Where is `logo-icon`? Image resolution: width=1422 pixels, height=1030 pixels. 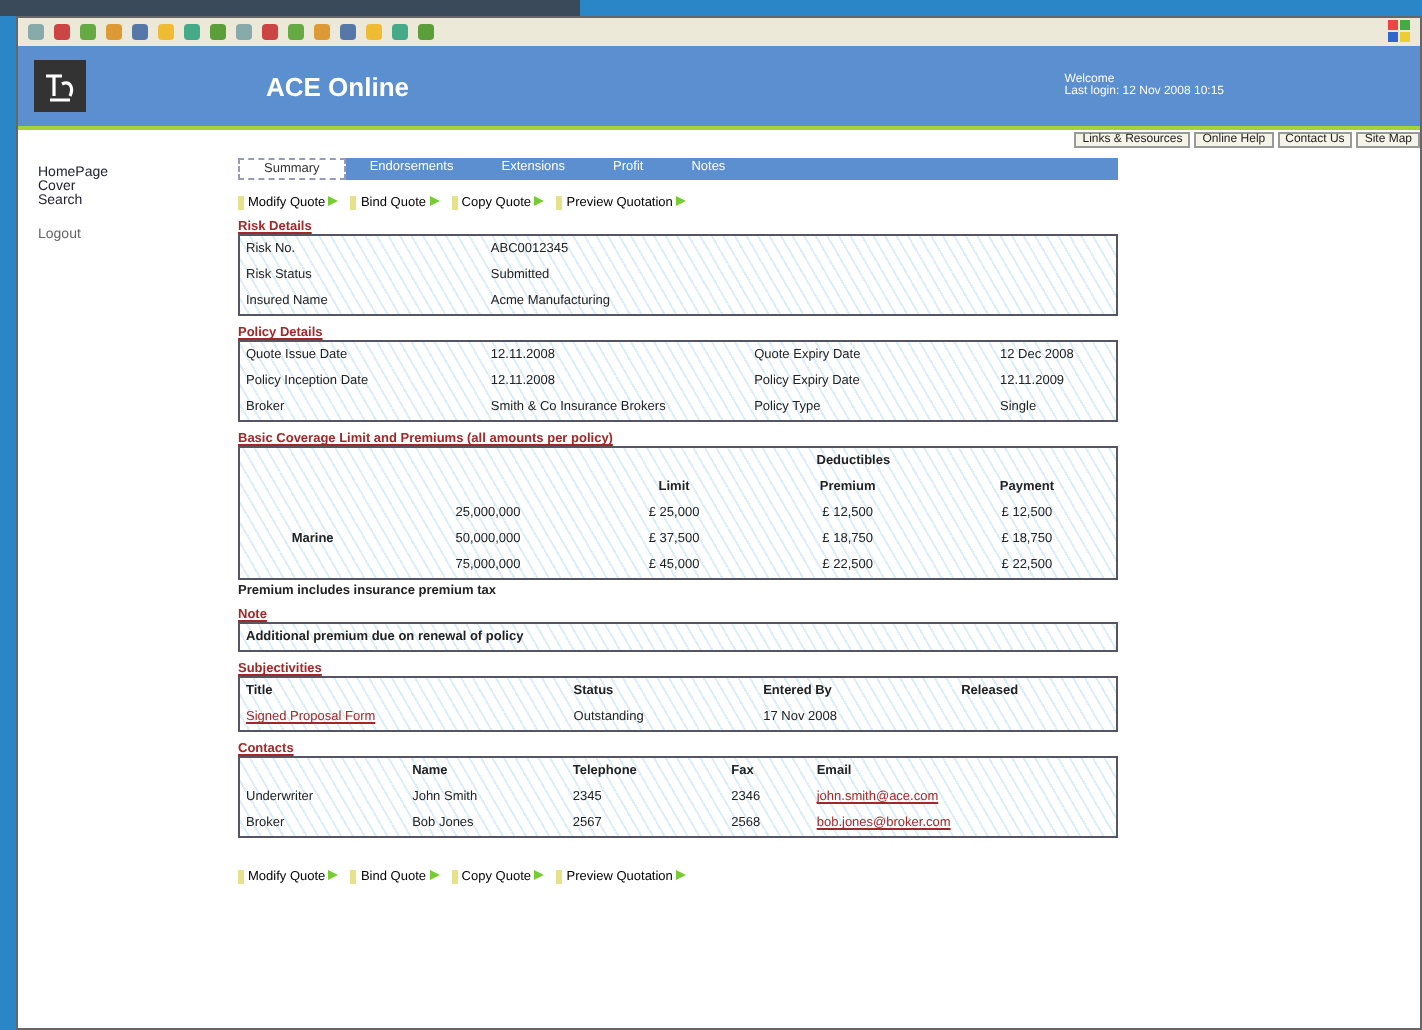
logo-icon is located at coordinates (60, 86).